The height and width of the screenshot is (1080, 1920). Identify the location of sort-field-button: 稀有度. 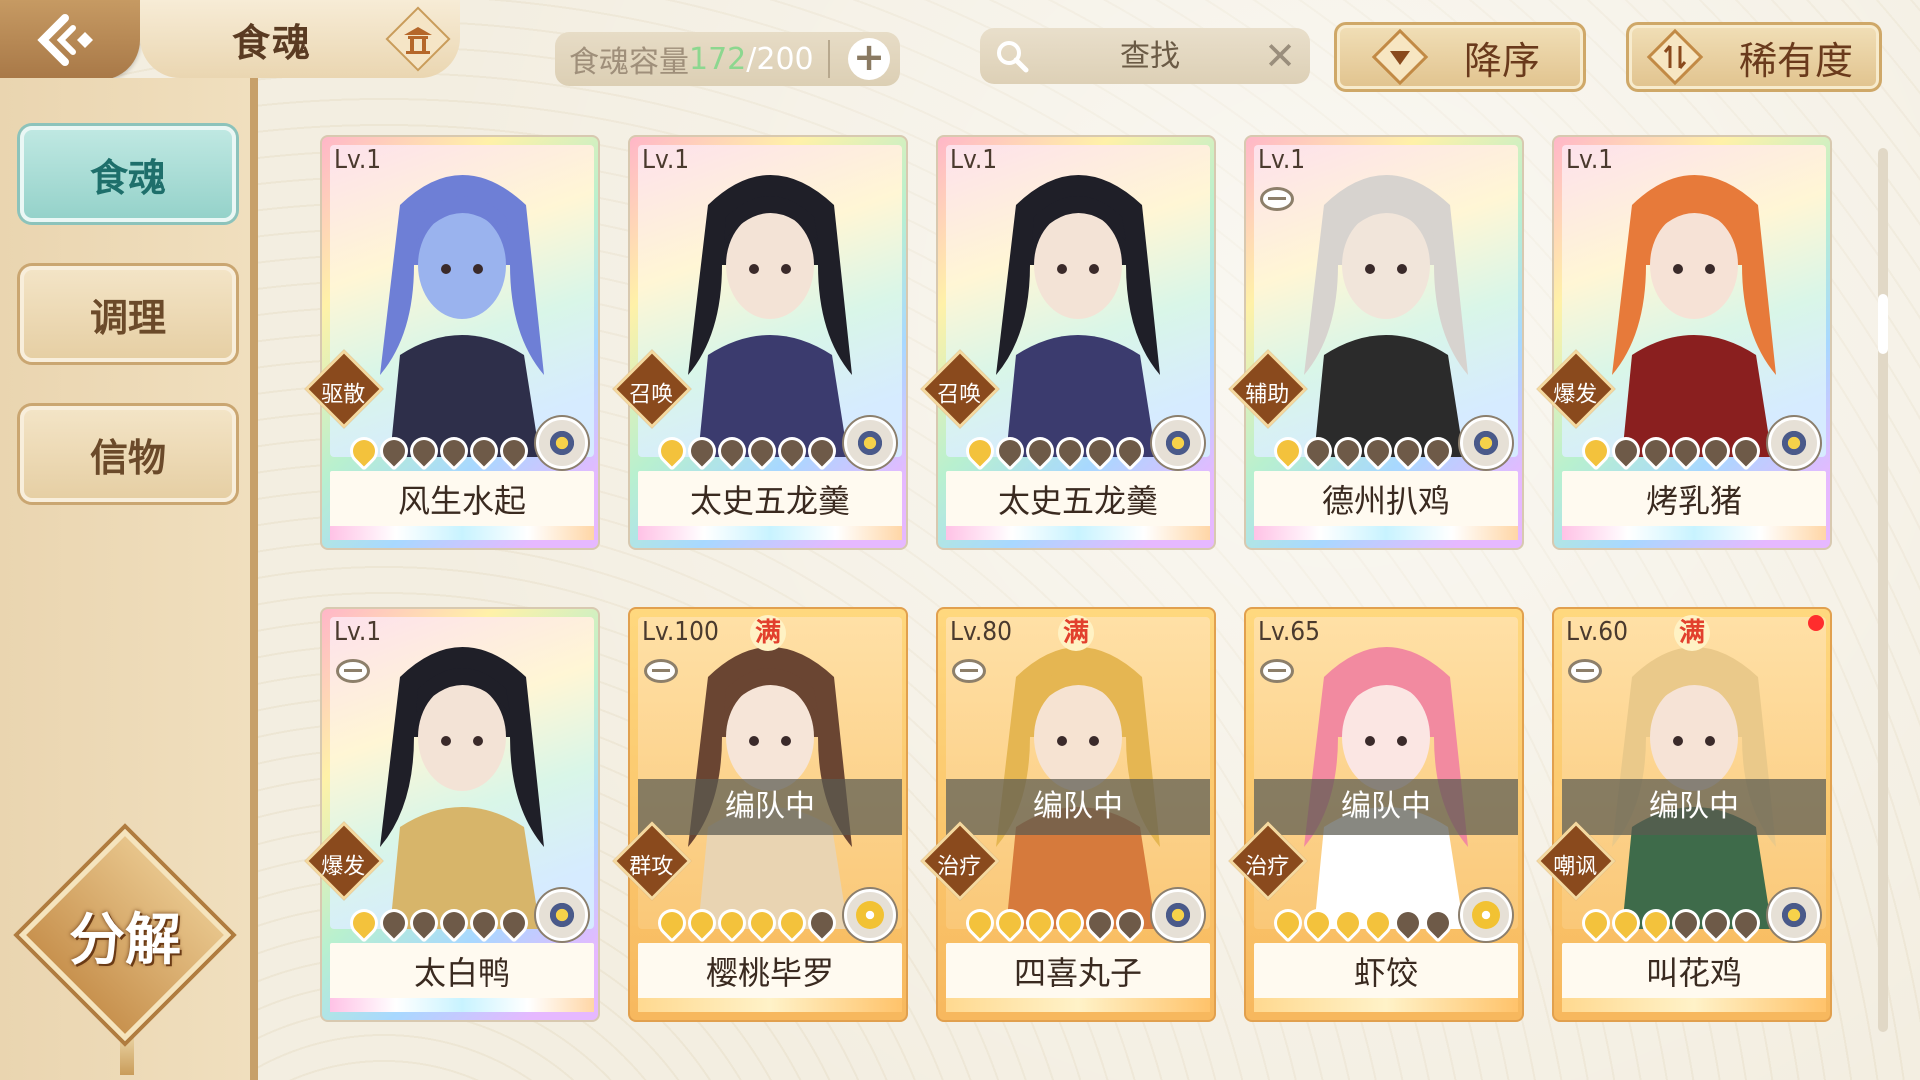
(1754, 57).